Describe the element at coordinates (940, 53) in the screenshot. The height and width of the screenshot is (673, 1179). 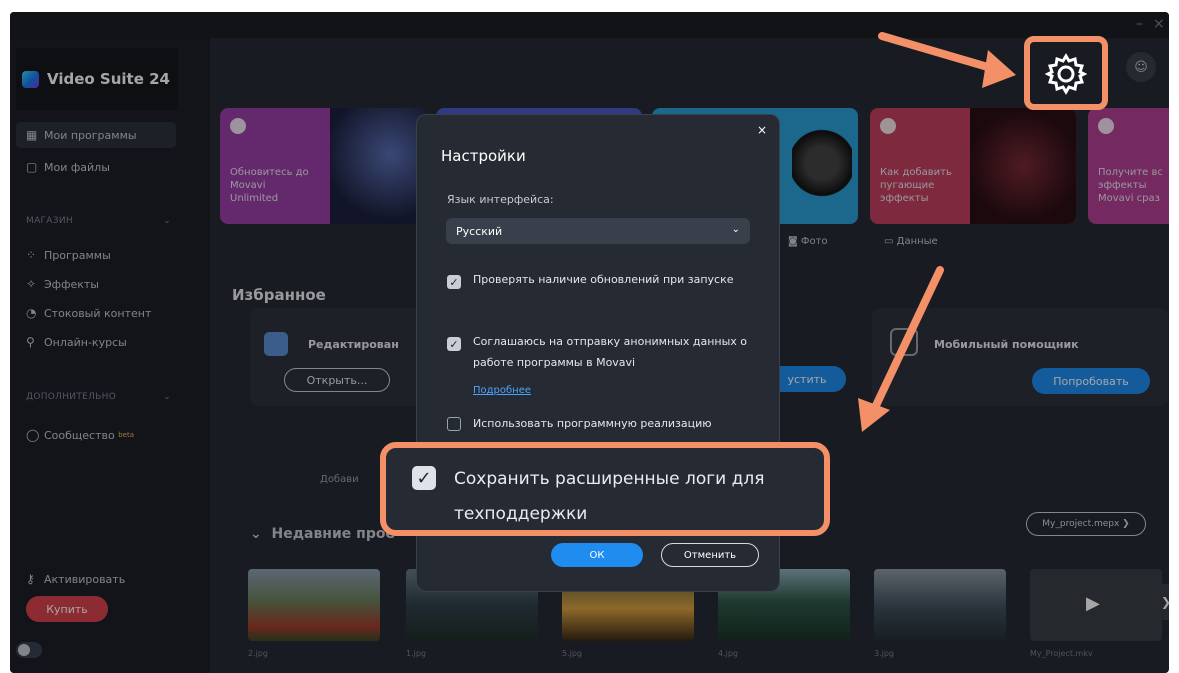
I see `arrow-to-gear` at that location.